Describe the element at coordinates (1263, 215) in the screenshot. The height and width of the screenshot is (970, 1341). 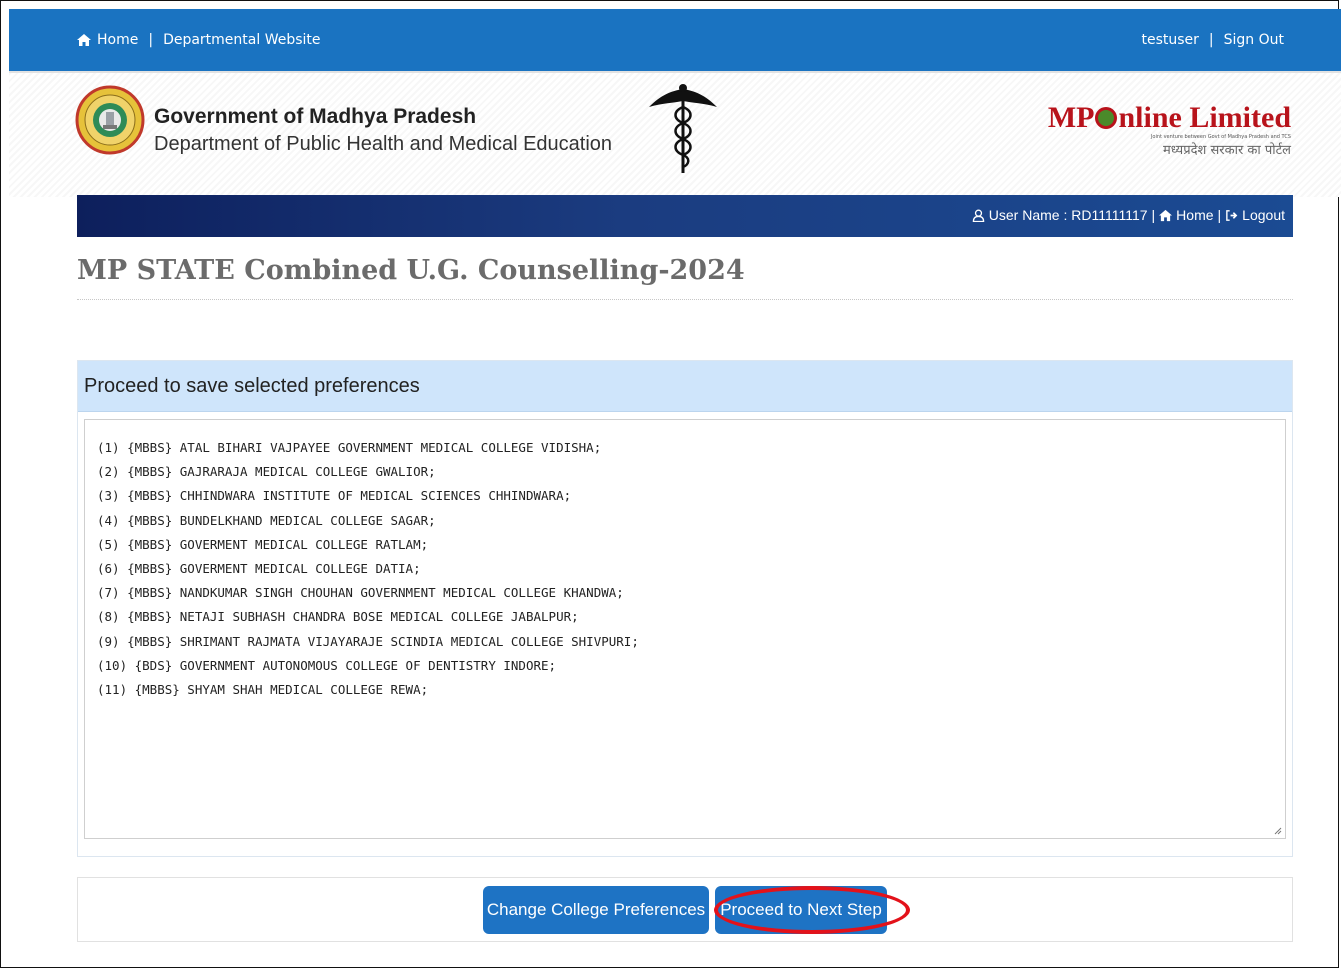
I see `logout-link: Logout` at that location.